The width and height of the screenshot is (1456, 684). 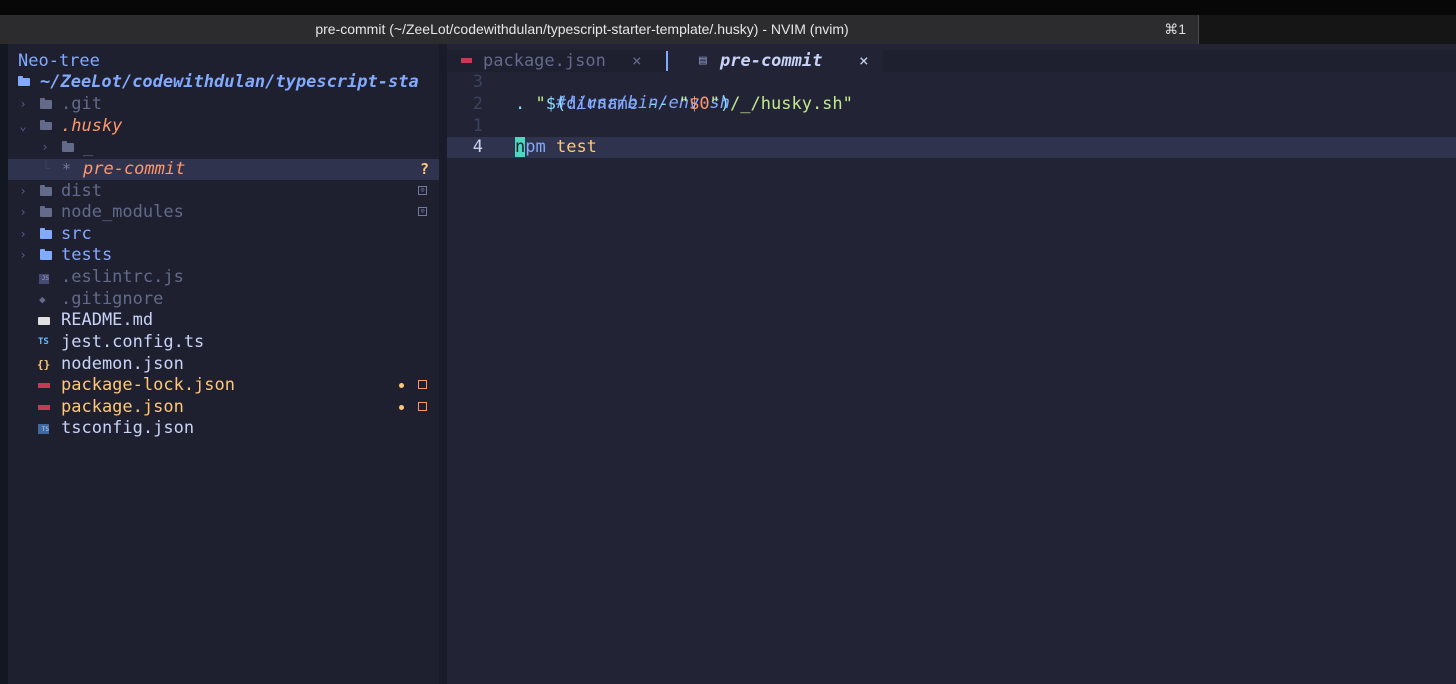 What do you see at coordinates (223, 428) in the screenshot?
I see `tree-item-tsconfig: TS tsconfig.json` at bounding box center [223, 428].